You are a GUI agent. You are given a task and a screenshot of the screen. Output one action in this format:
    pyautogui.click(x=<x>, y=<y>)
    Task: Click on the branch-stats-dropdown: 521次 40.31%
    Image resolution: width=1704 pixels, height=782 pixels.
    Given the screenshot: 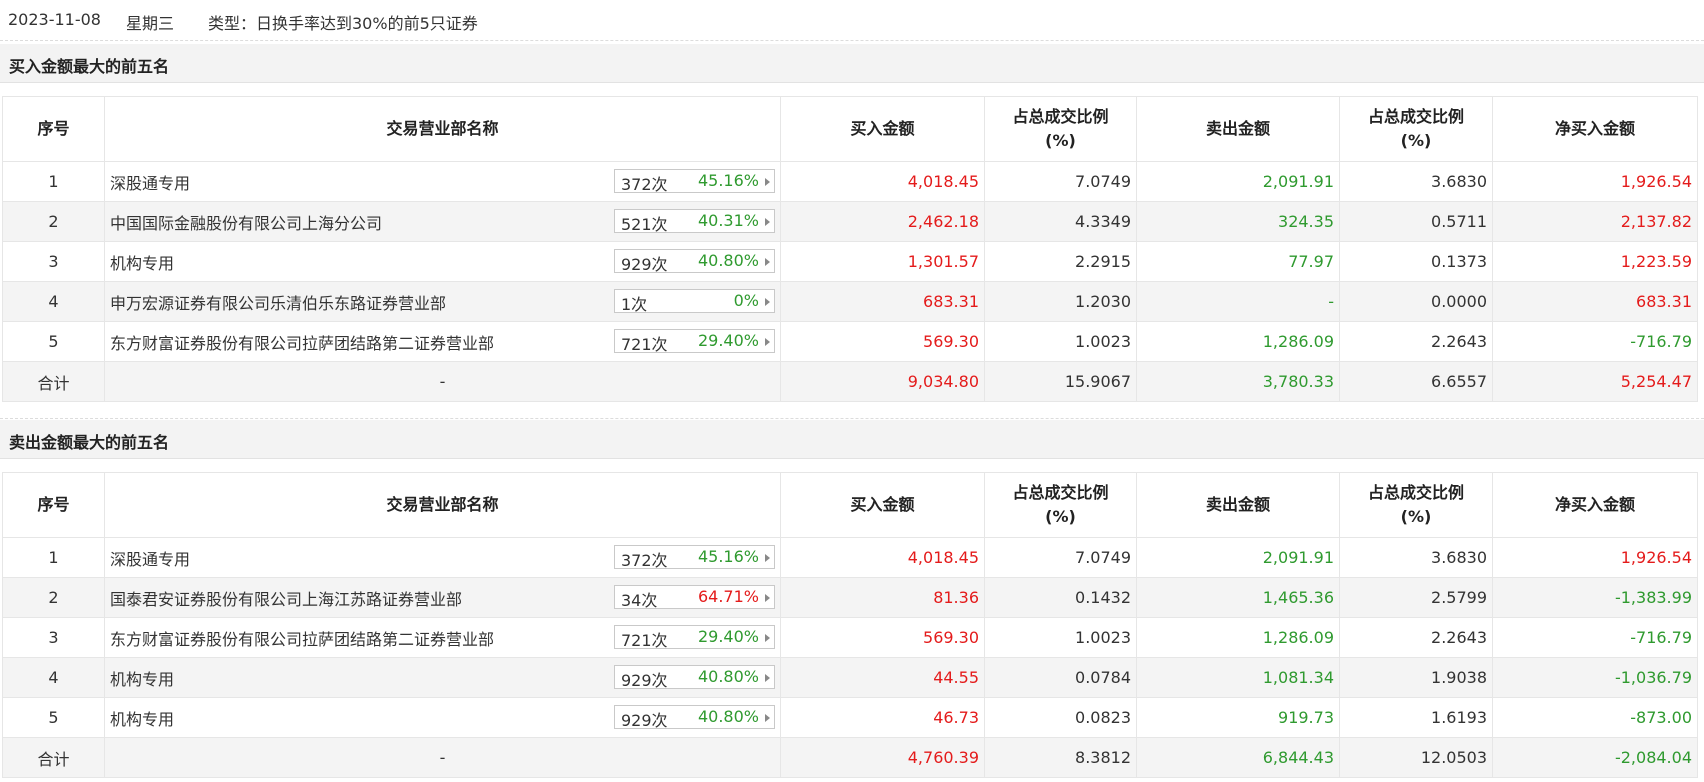 What is the action you would take?
    pyautogui.click(x=694, y=221)
    